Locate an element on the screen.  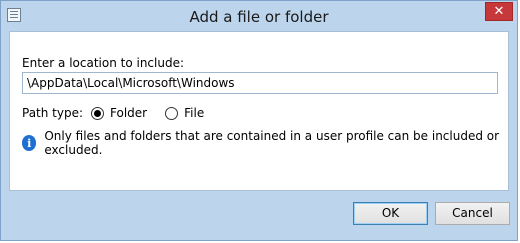
radio-folder is located at coordinates (98, 113).